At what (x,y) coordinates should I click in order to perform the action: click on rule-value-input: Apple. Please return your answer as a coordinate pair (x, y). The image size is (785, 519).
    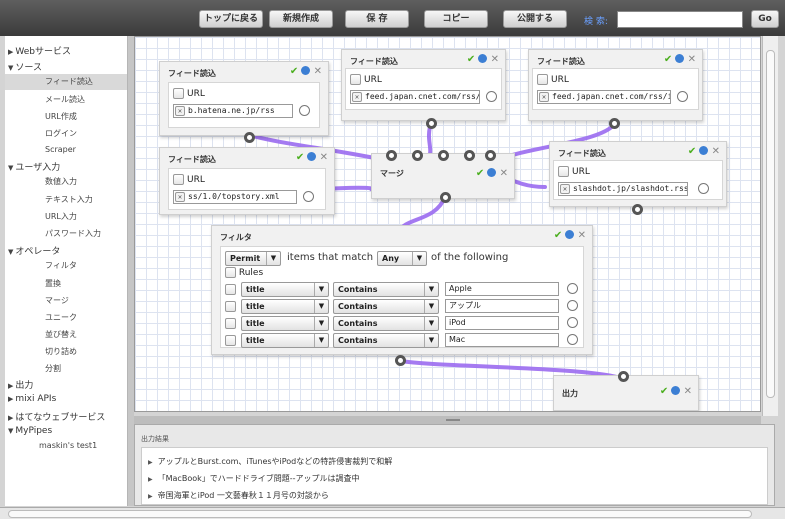
    Looking at the image, I should click on (502, 289).